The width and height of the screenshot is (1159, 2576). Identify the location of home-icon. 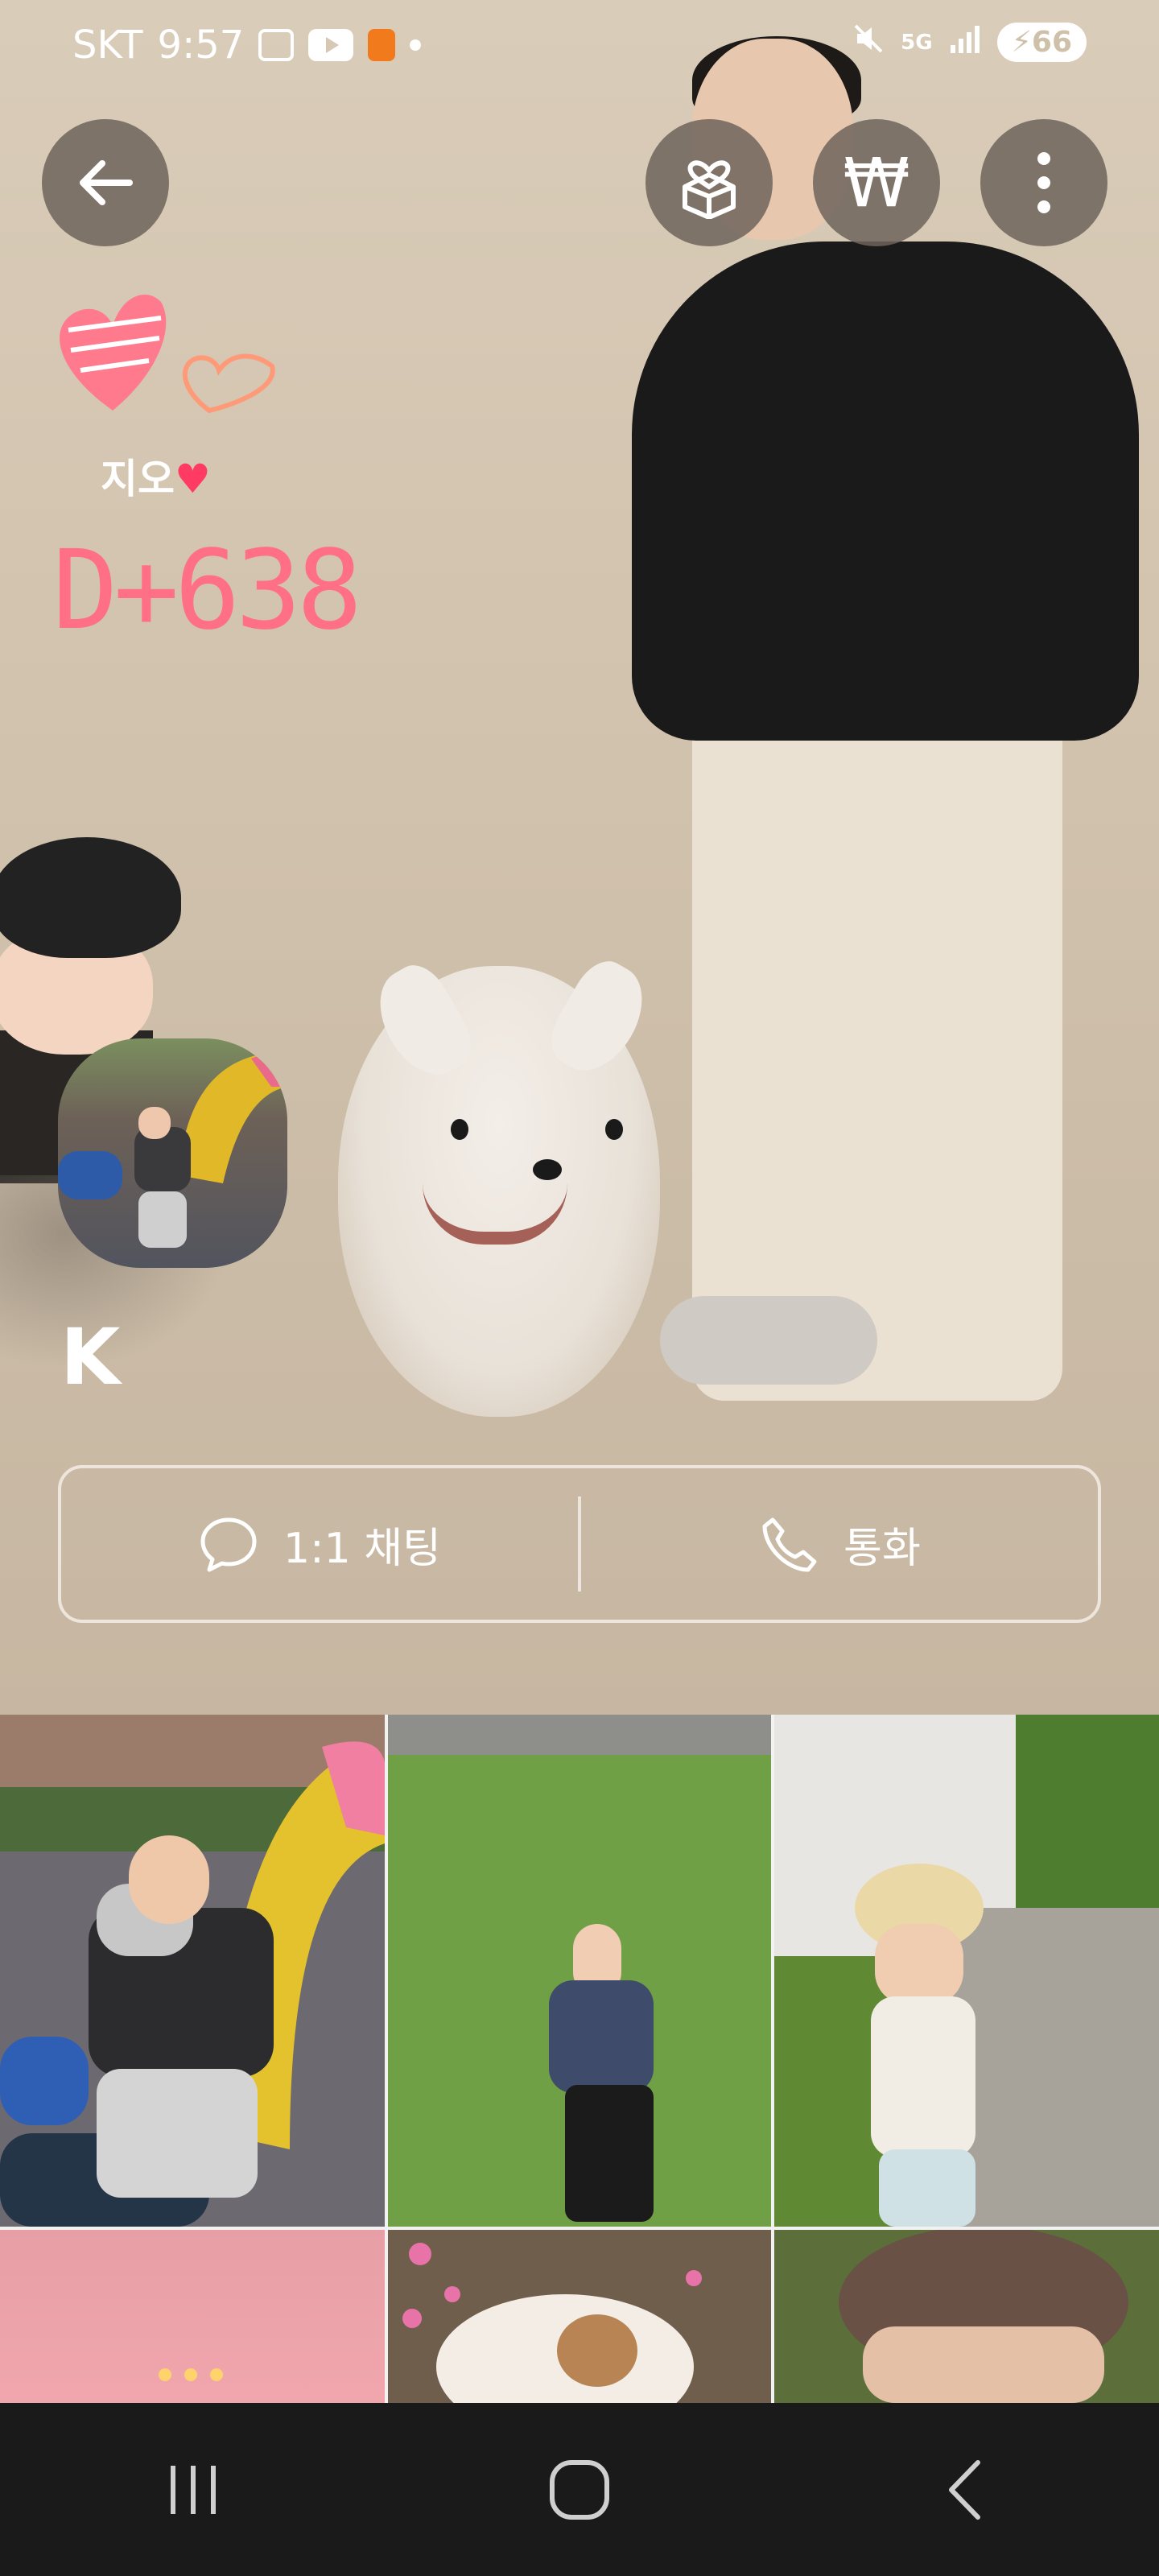
(579, 2489).